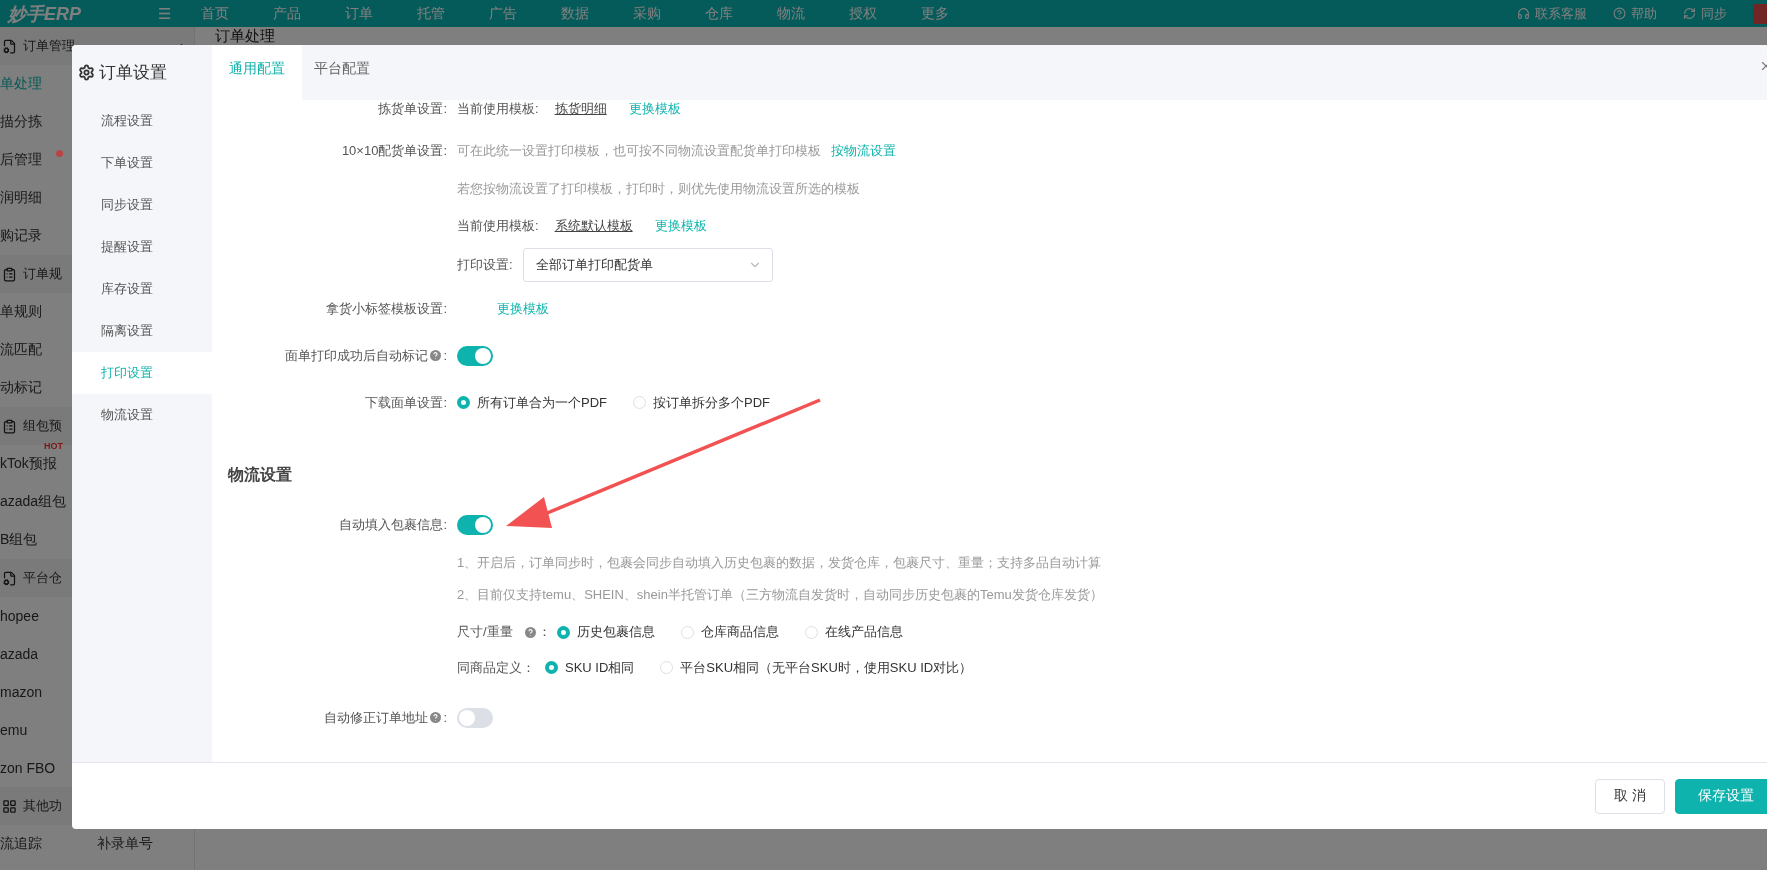  I want to click on template-name: 拣货明细, so click(580, 109).